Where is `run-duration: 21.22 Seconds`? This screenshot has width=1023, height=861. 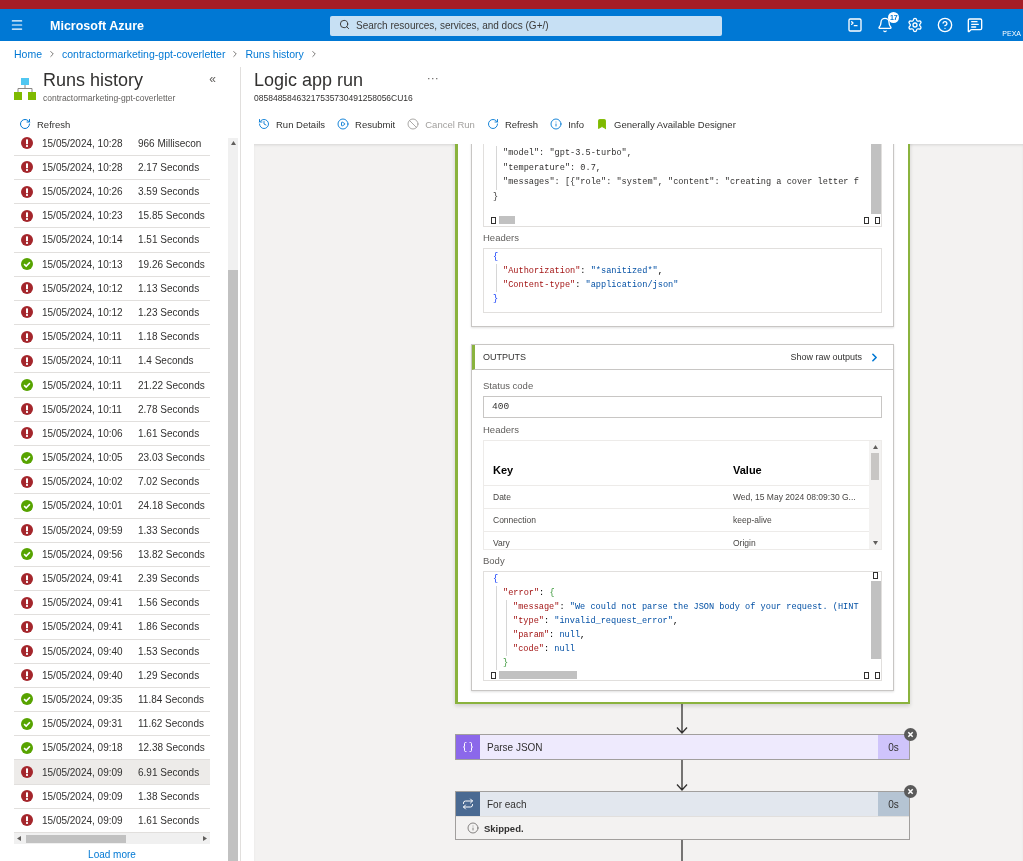 run-duration: 21.22 Seconds is located at coordinates (171, 385).